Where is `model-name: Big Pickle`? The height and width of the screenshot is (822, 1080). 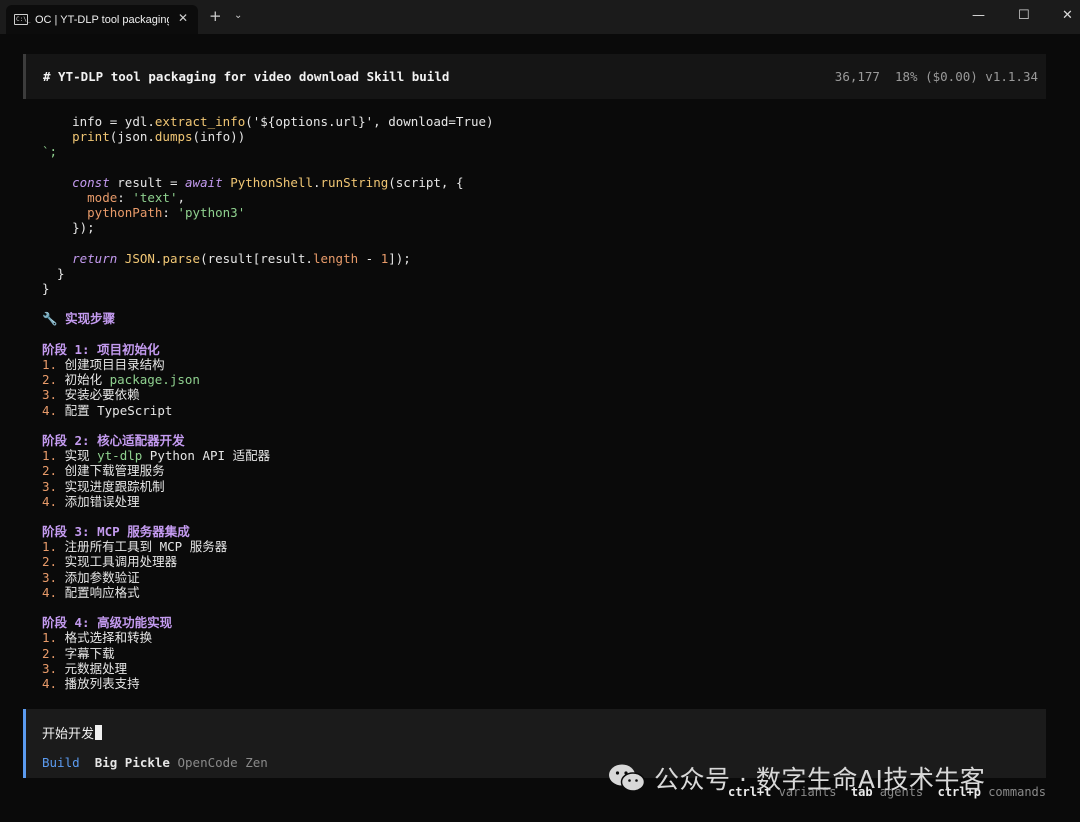
model-name: Big Pickle is located at coordinates (132, 762).